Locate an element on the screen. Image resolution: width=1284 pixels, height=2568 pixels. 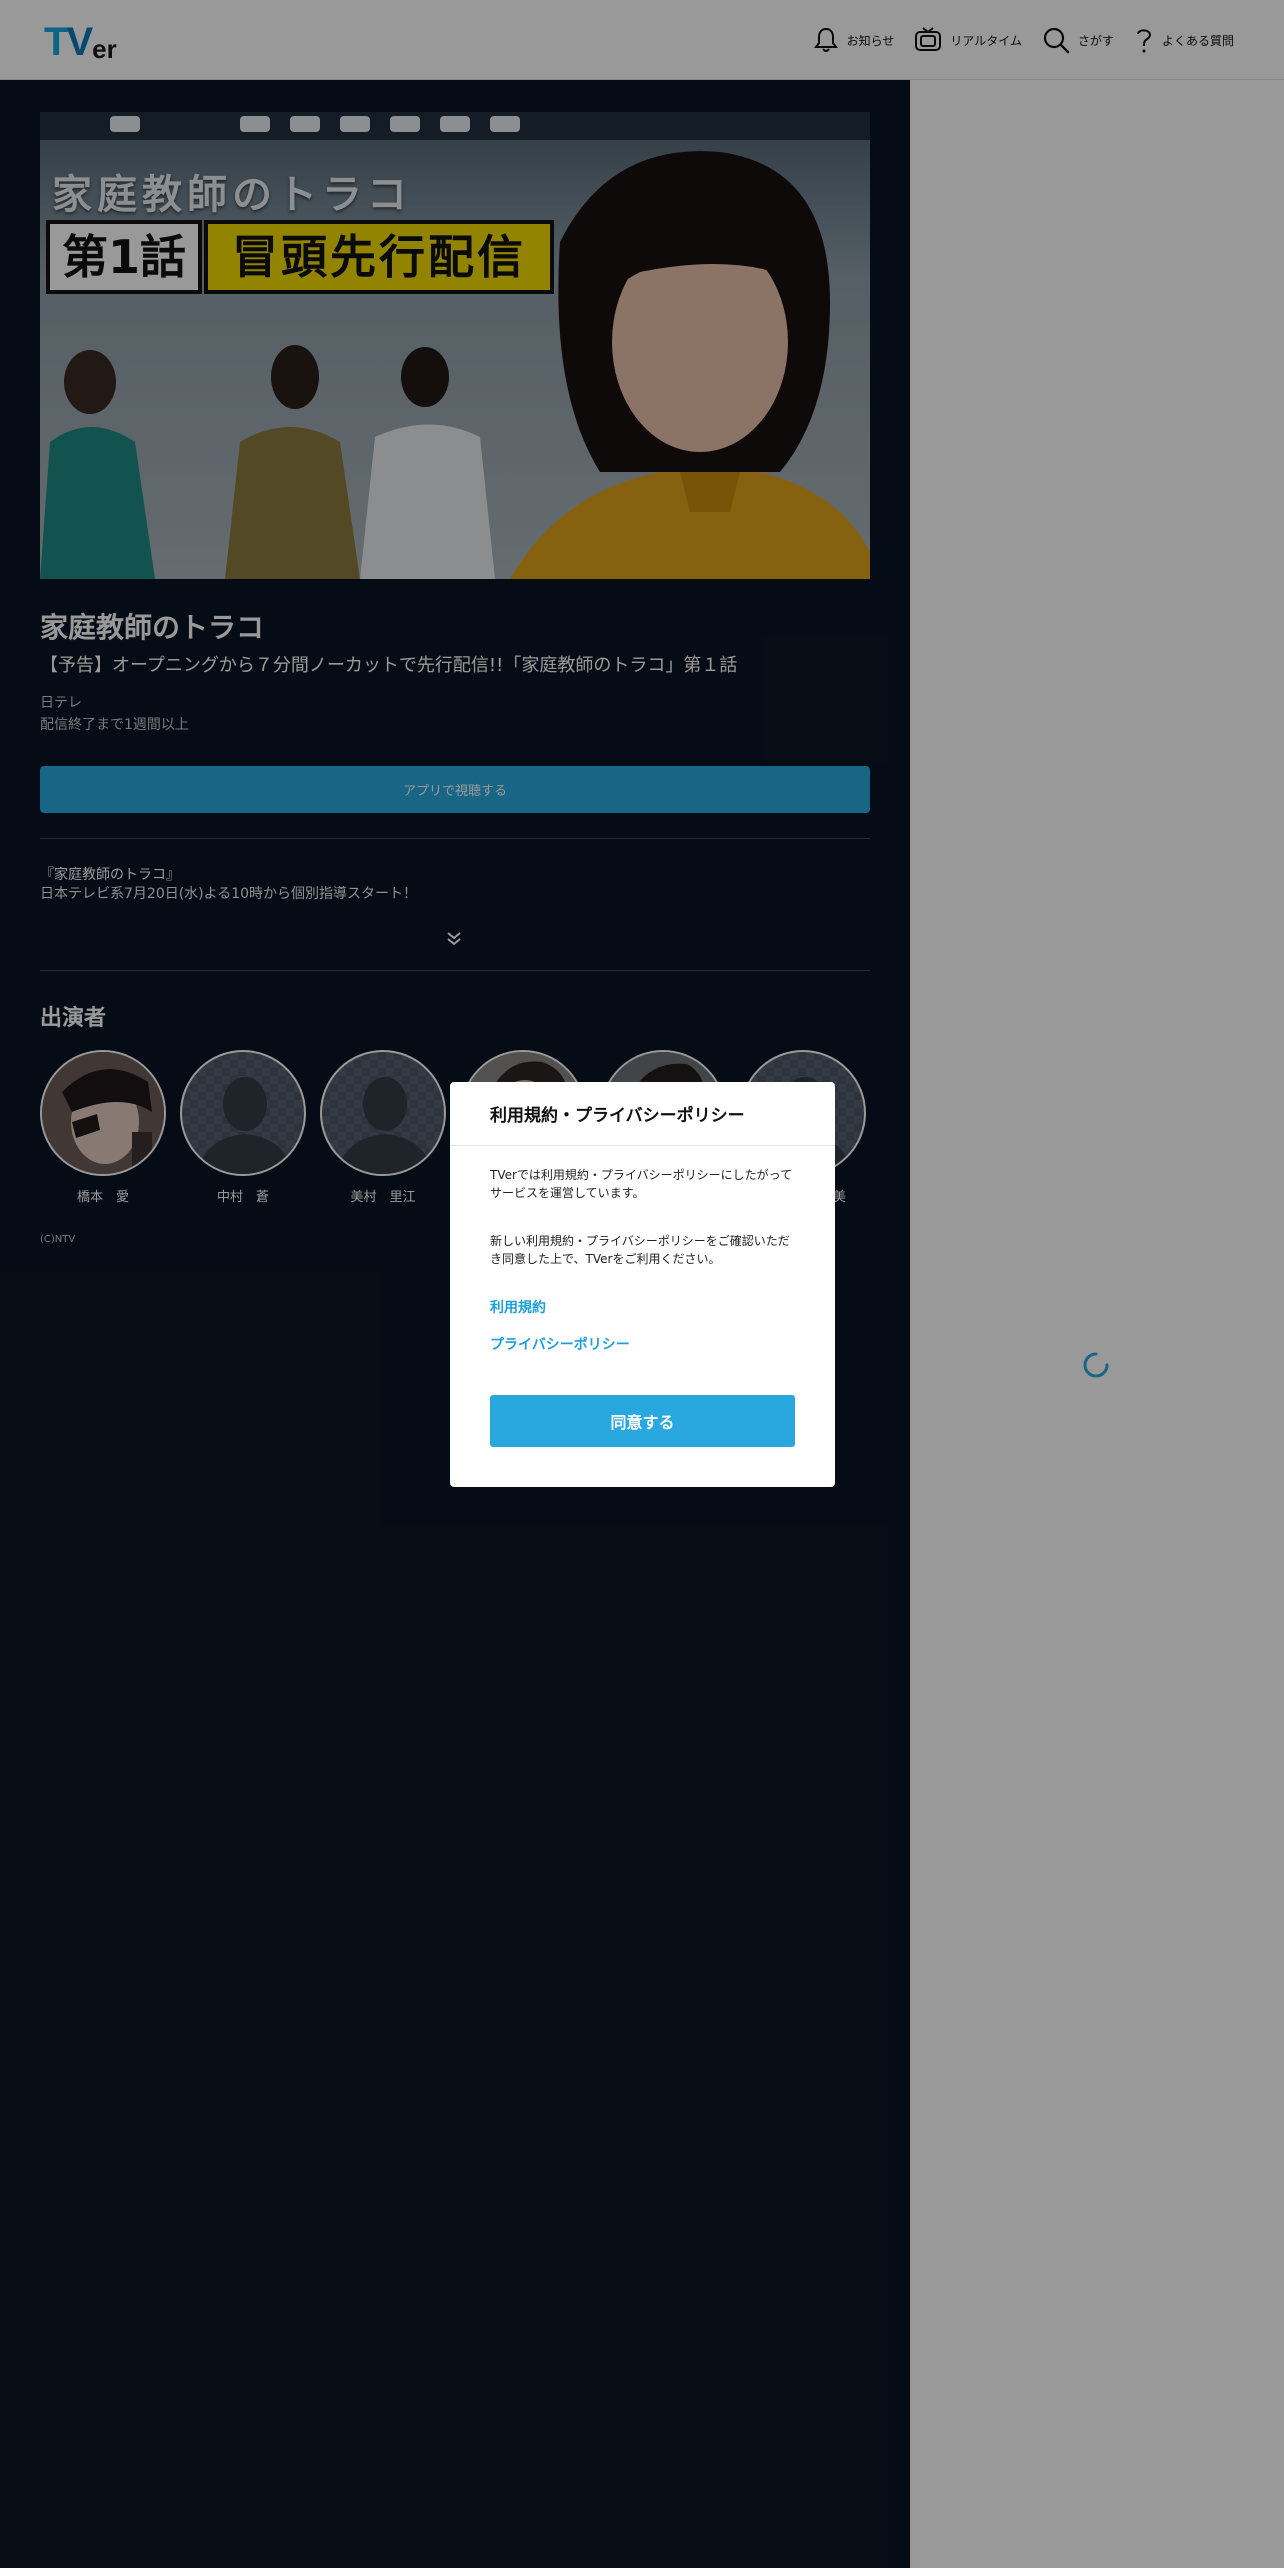
modal-divider is located at coordinates (642, 1145).